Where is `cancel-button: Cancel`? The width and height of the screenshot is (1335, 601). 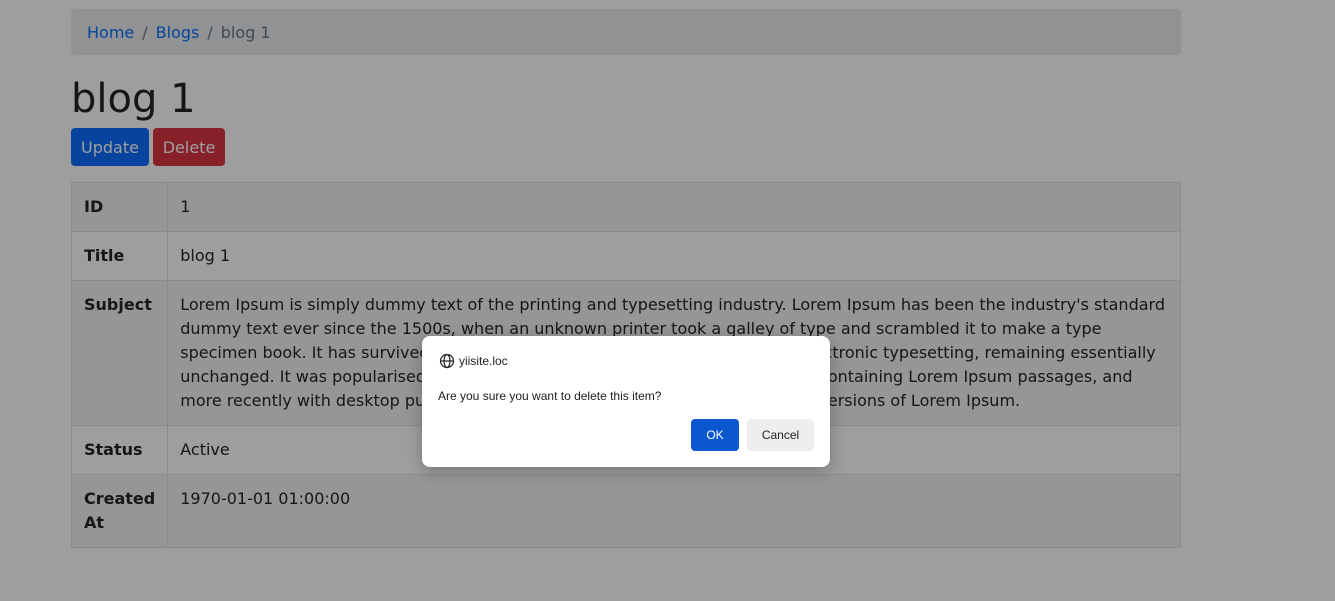
cancel-button: Cancel is located at coordinates (780, 435).